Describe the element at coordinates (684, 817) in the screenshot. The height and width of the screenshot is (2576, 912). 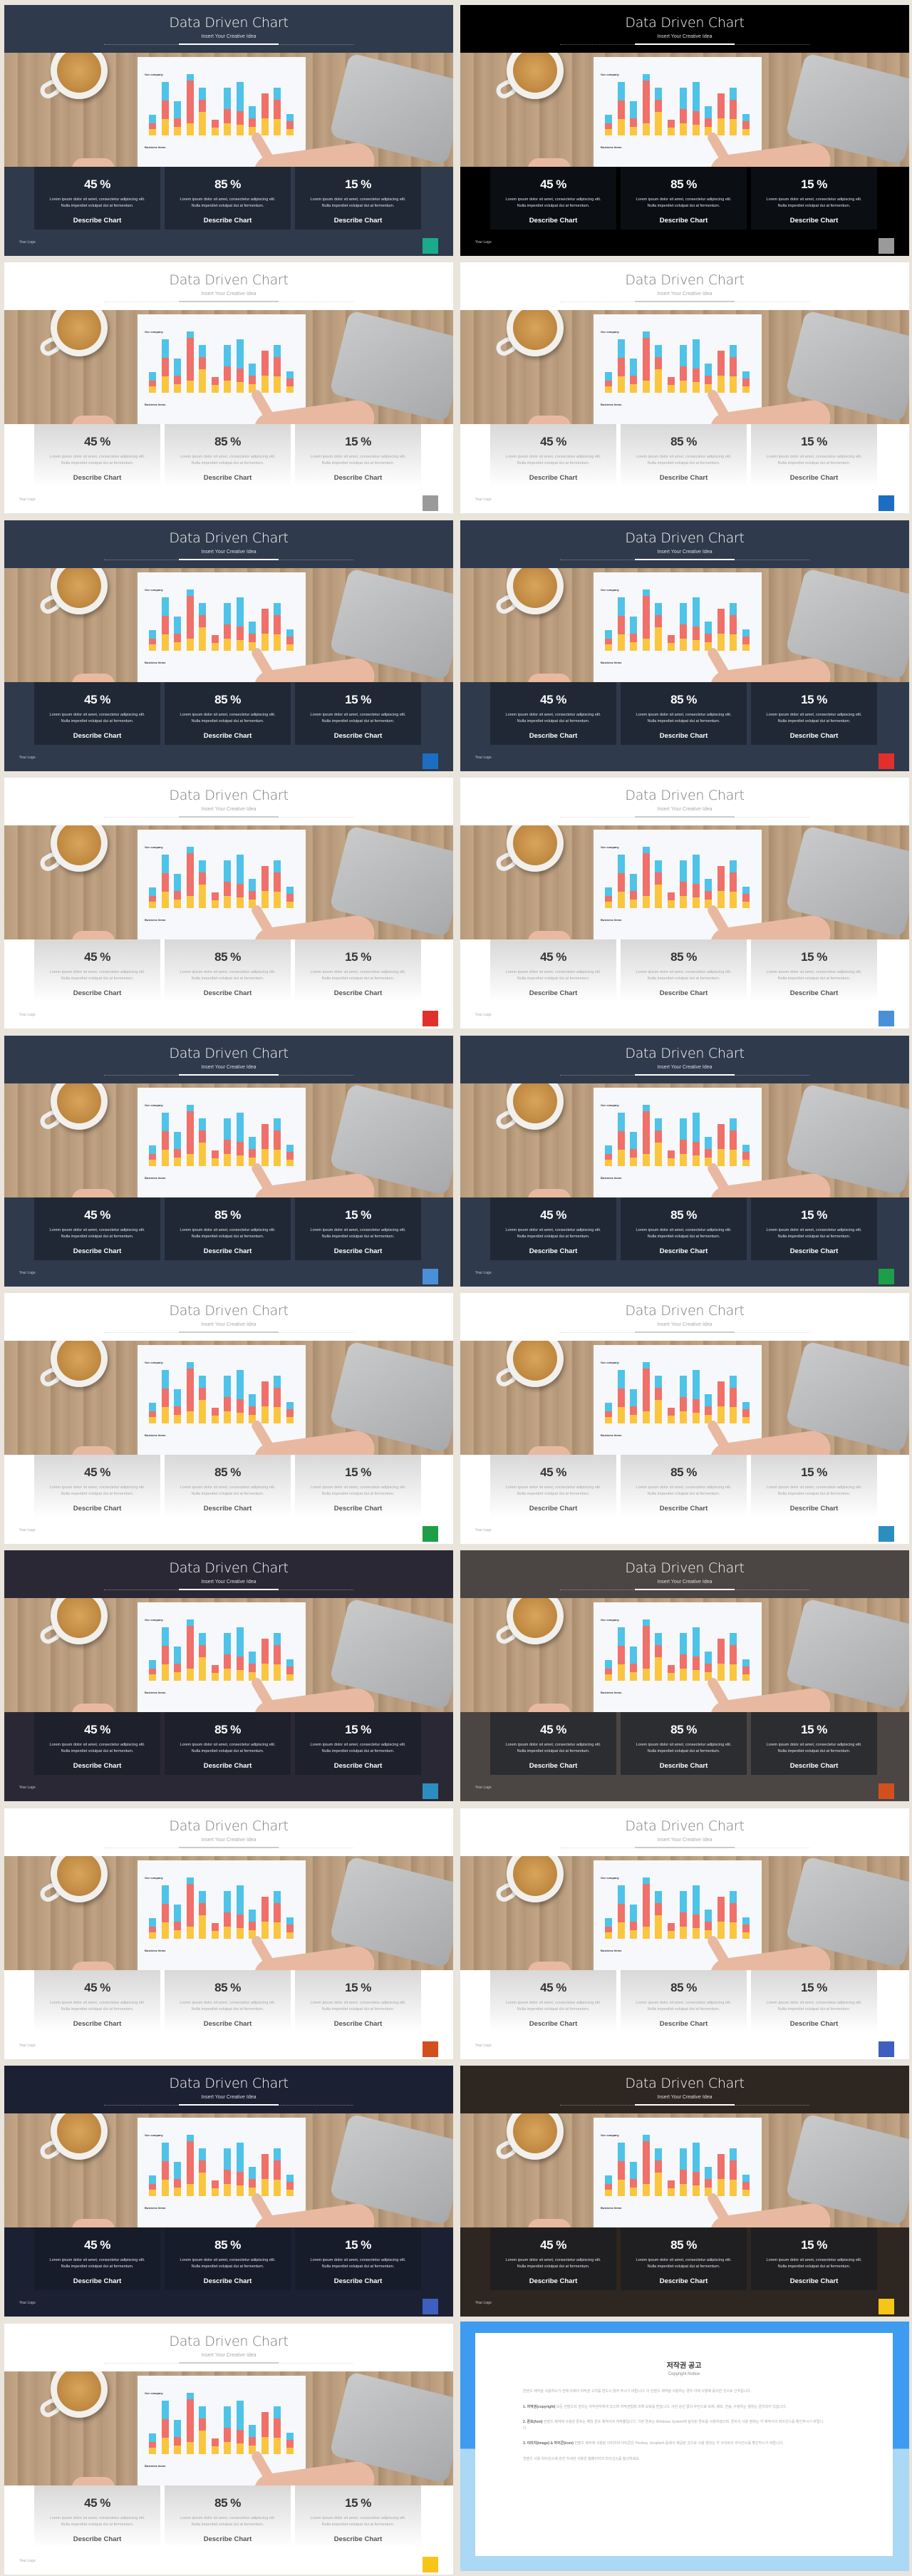
I see `title-divider` at that location.